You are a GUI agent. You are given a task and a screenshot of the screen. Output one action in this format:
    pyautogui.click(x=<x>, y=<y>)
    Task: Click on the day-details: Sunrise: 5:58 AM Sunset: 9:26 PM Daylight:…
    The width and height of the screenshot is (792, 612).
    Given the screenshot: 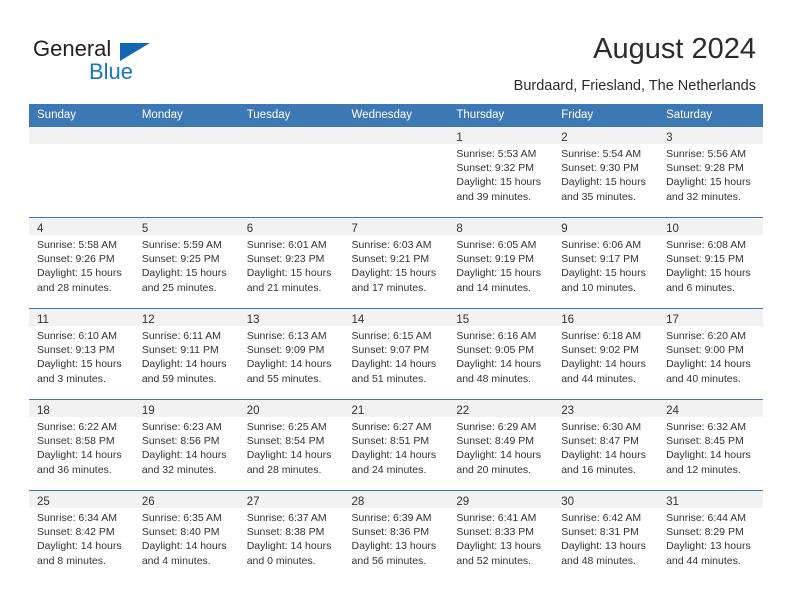 What is the action you would take?
    pyautogui.click(x=81, y=265)
    